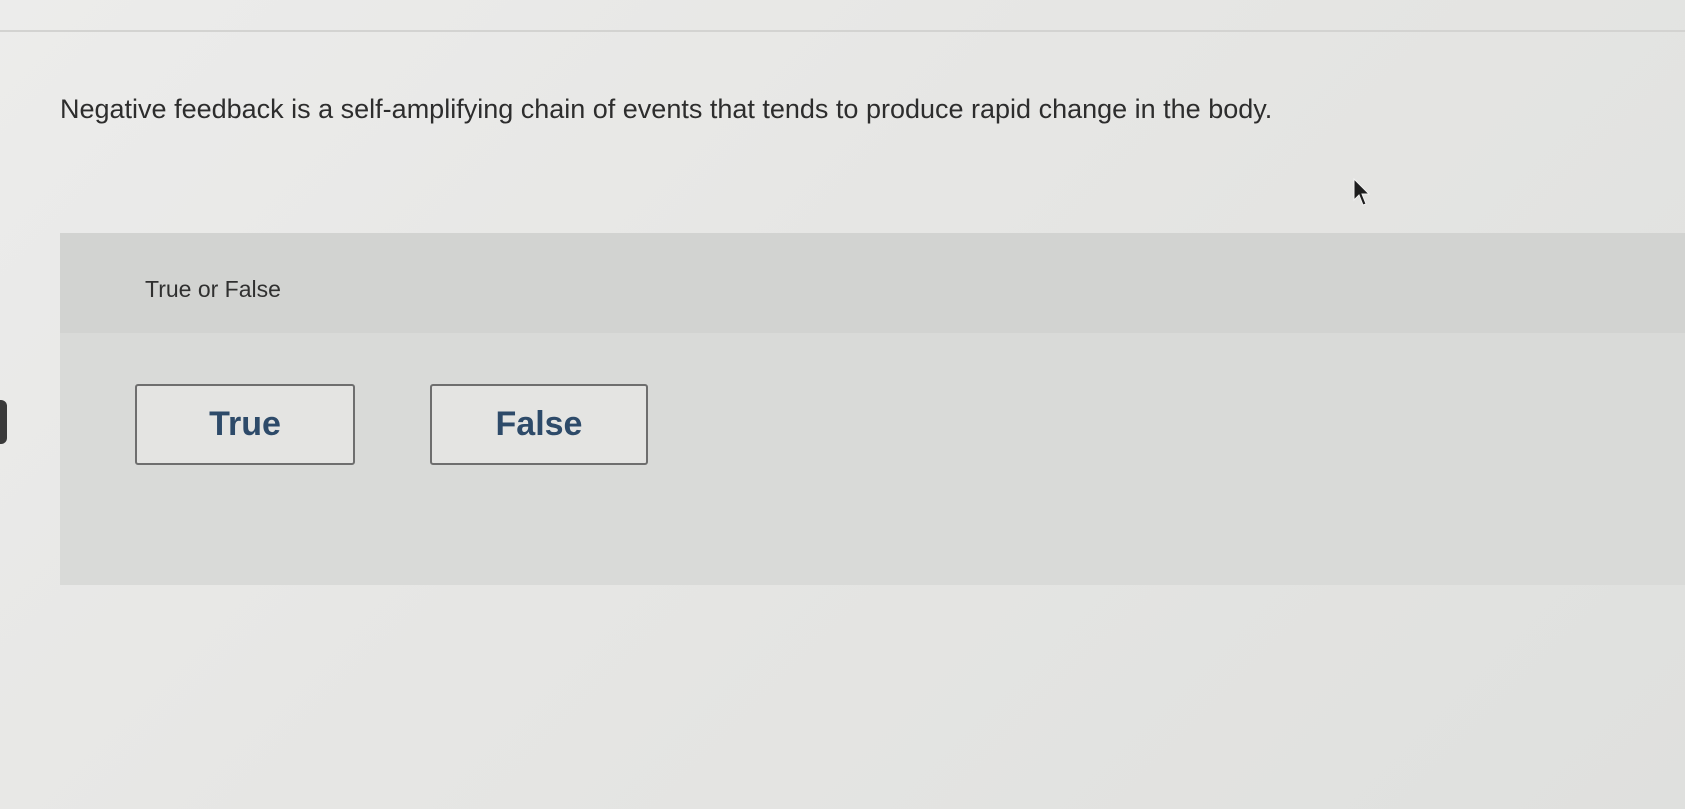 The height and width of the screenshot is (809, 1685). Describe the element at coordinates (539, 424) in the screenshot. I see `false-button: False` at that location.